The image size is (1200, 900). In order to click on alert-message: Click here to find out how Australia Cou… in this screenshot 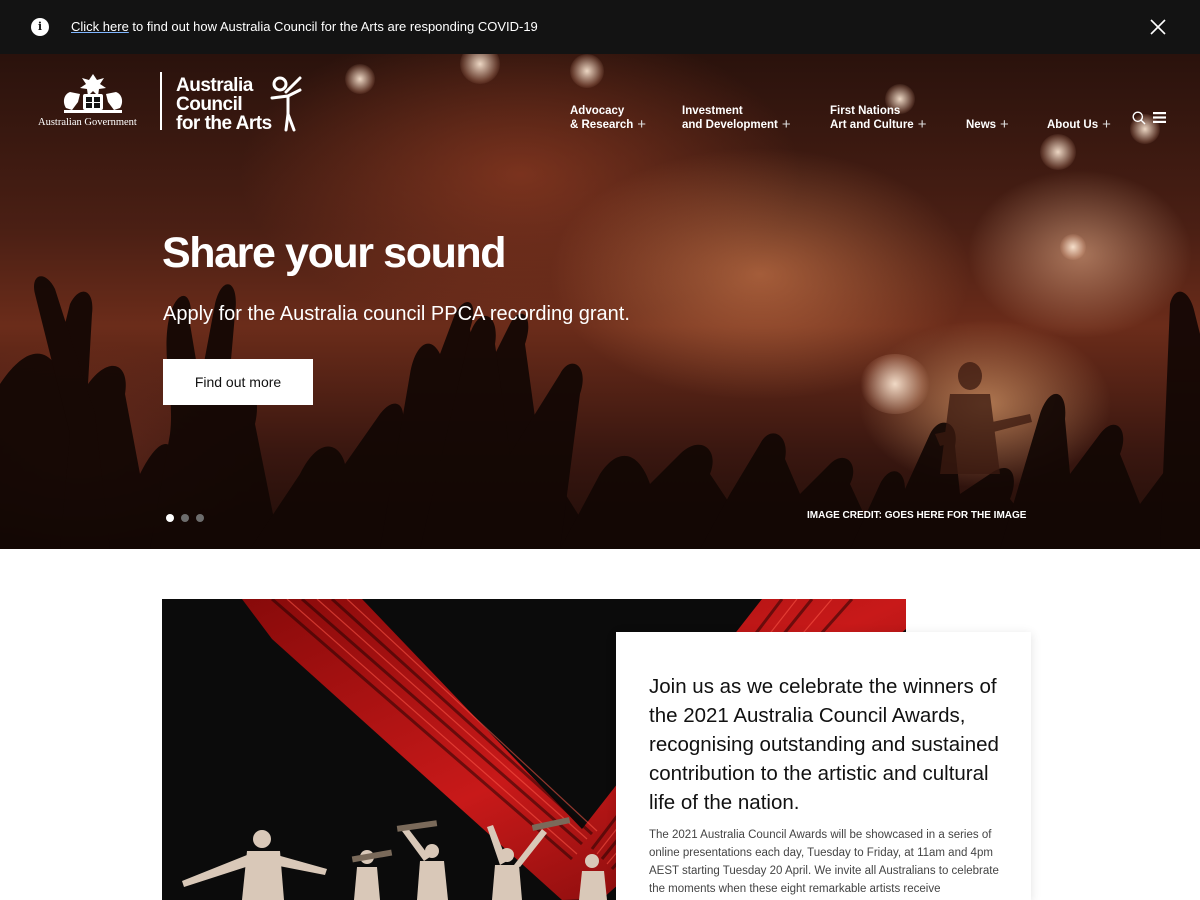, I will do `click(304, 26)`.